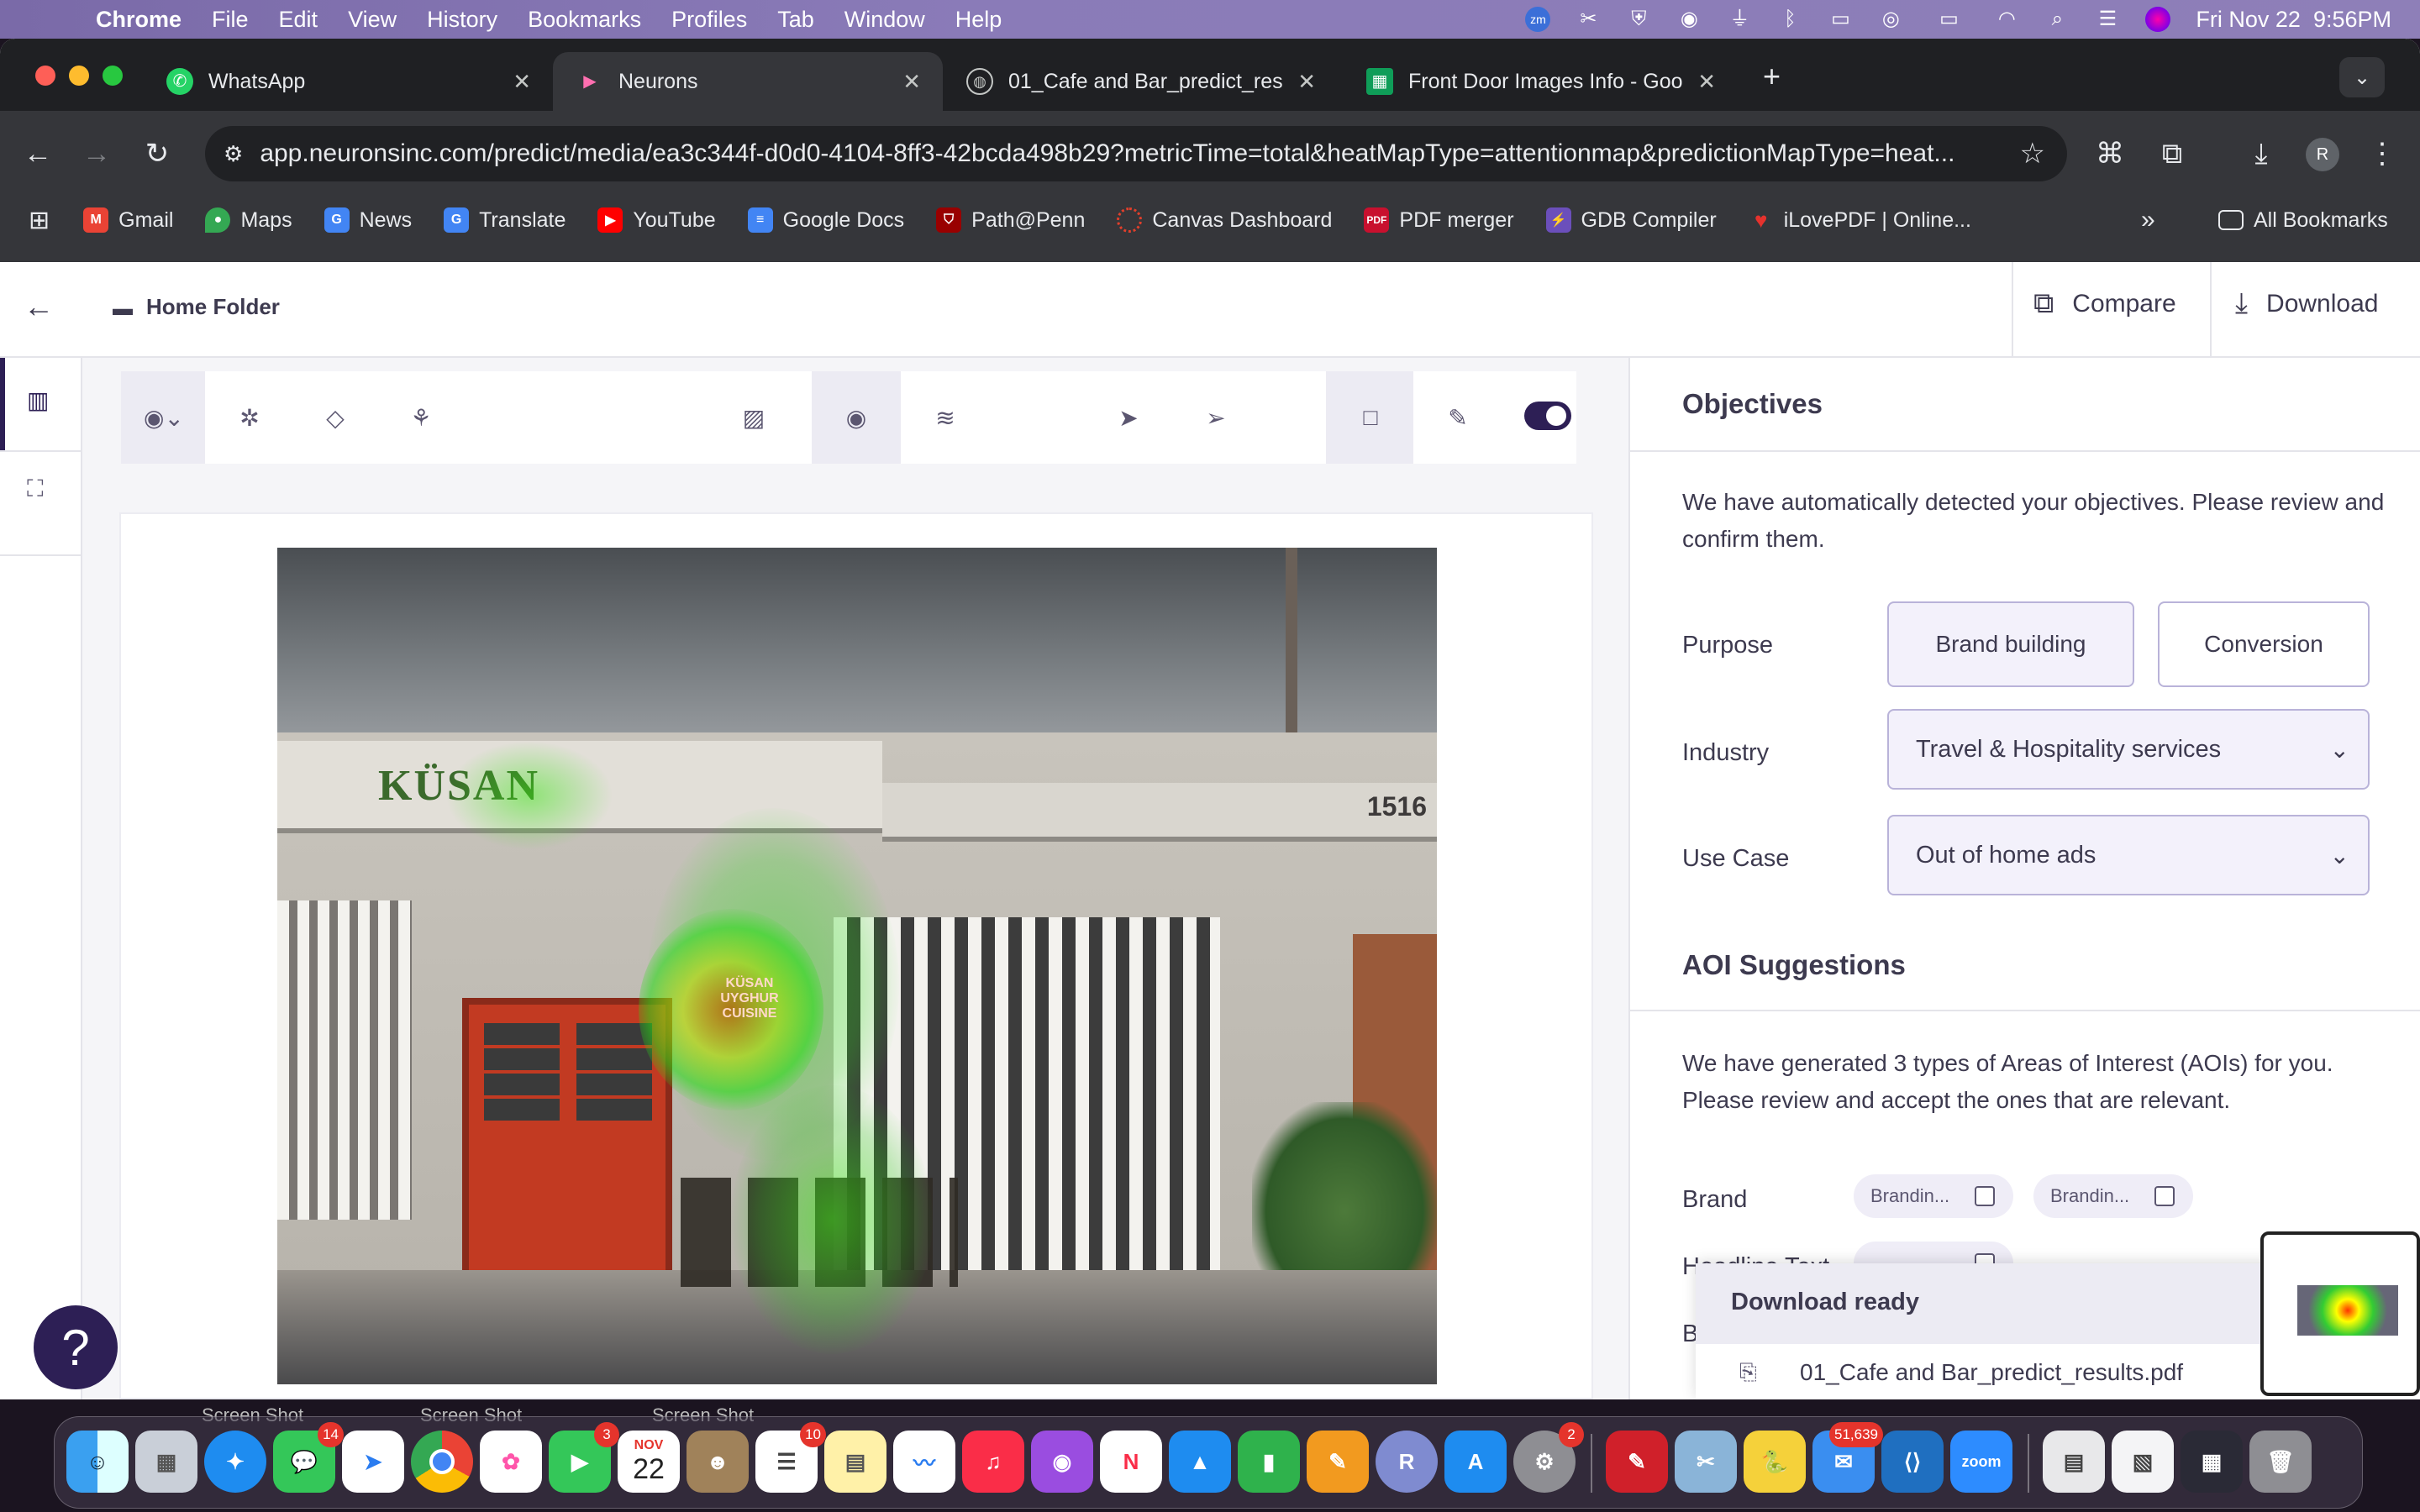 This screenshot has height=1512, width=2420. Describe the element at coordinates (2104, 303) in the screenshot. I see `compare-button: ⧉ Compare` at that location.